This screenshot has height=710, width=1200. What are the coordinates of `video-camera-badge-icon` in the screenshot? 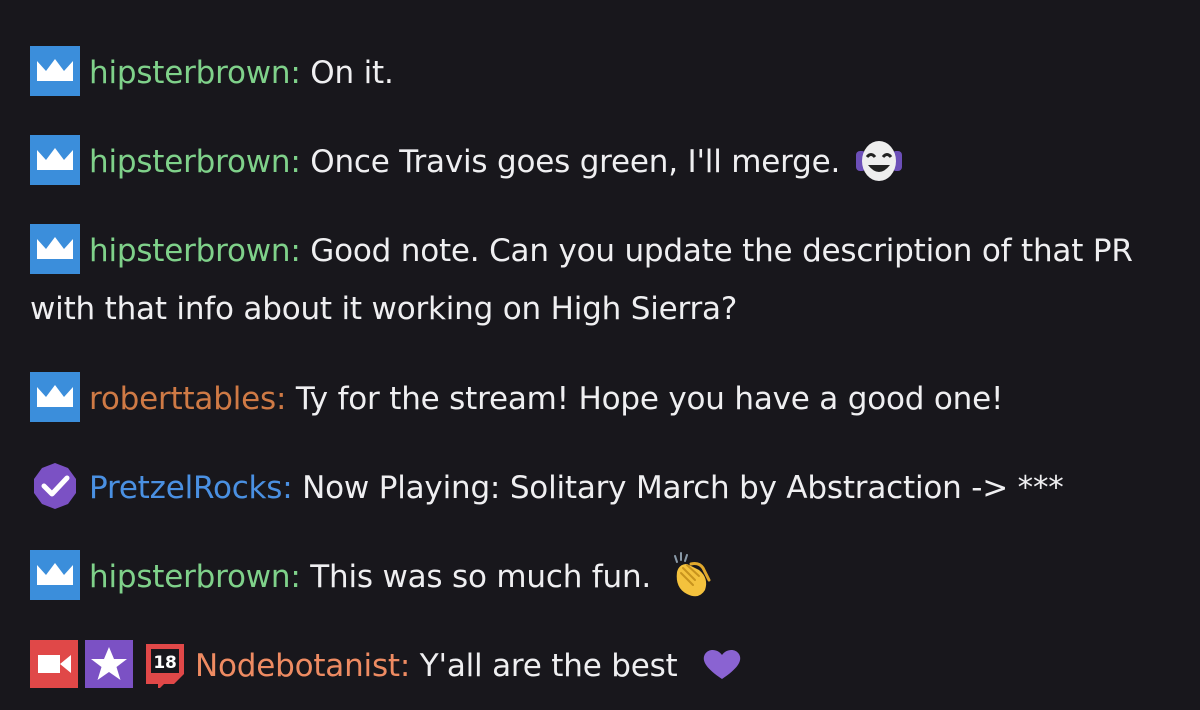 It's located at (54, 664).